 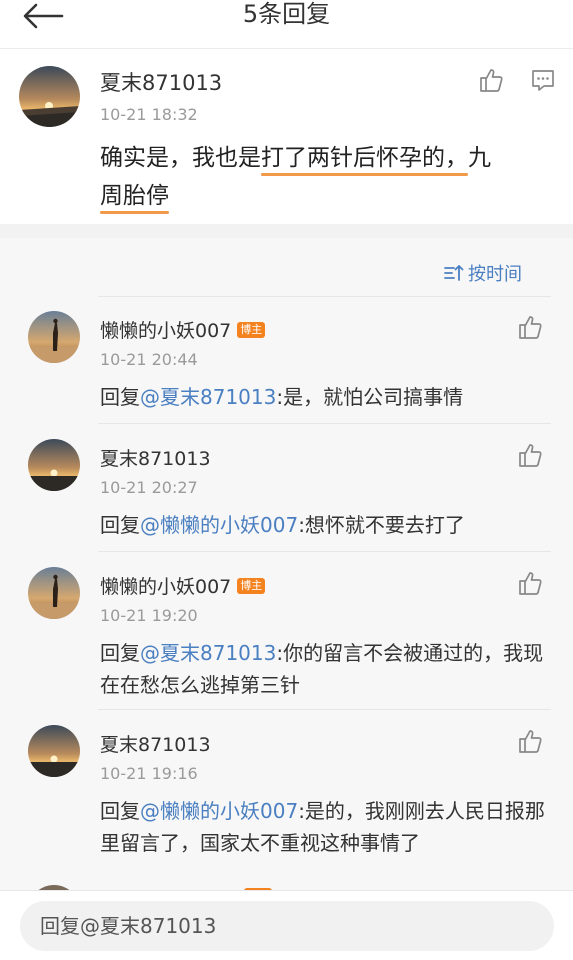 I want to click on reply-timestamp: 10-21 19:16, so click(x=149, y=773).